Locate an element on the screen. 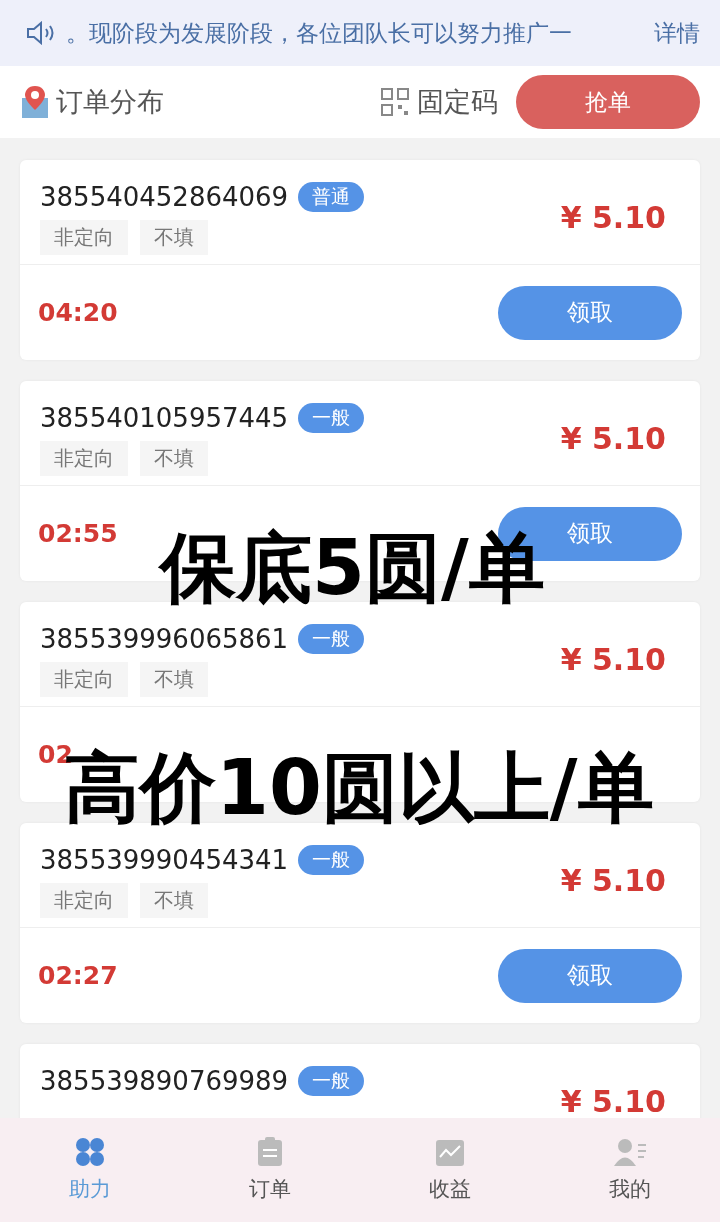 The width and height of the screenshot is (720, 1222). fixed-code-label: 固定码 is located at coordinates (457, 102).